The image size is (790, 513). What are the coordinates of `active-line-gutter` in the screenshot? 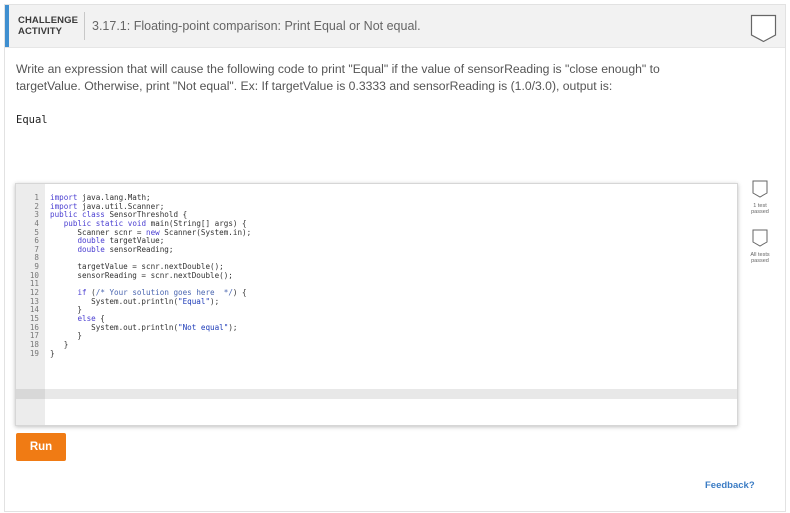 It's located at (30, 394).